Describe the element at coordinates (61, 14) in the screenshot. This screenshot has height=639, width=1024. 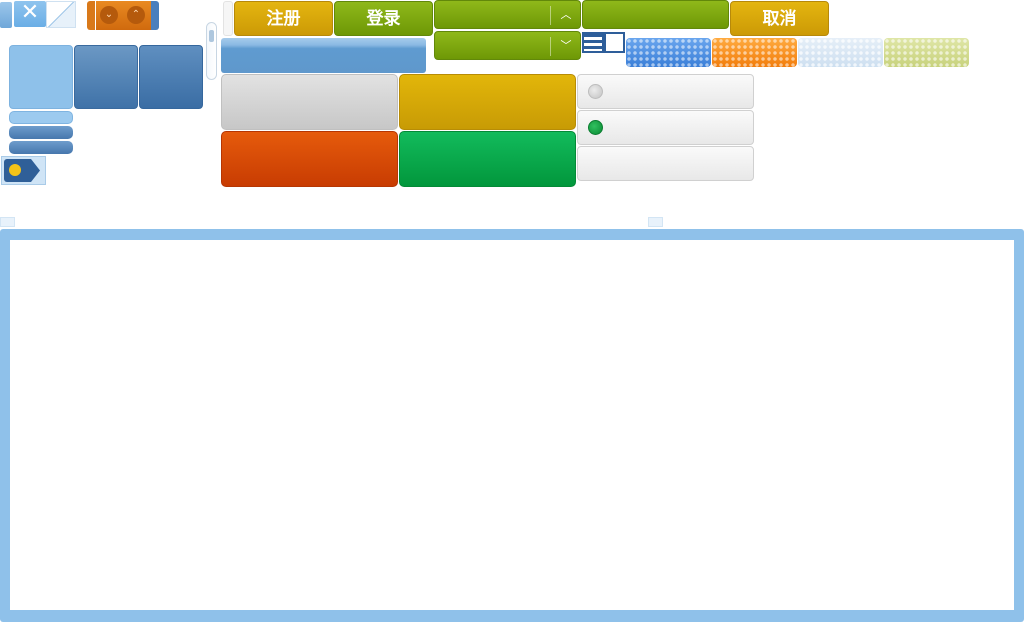
I see `resize-corner` at that location.